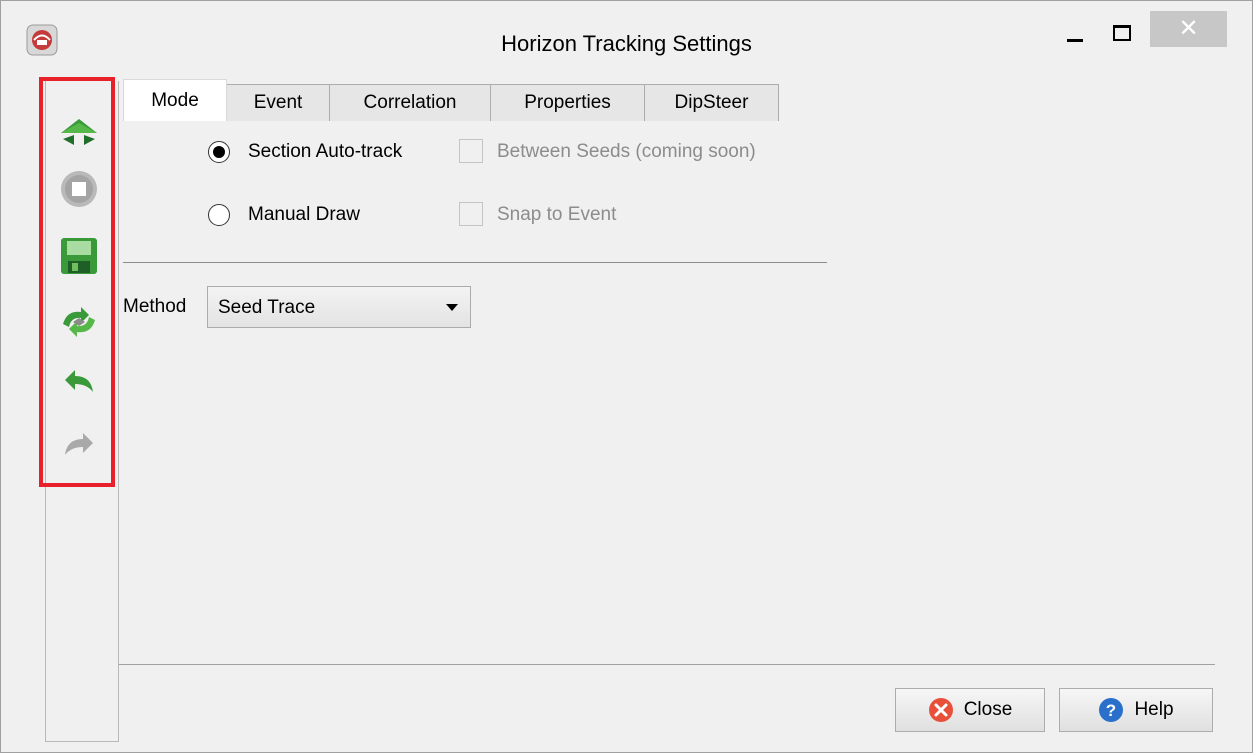  I want to click on dropdown-arrow-icon, so click(452, 307).